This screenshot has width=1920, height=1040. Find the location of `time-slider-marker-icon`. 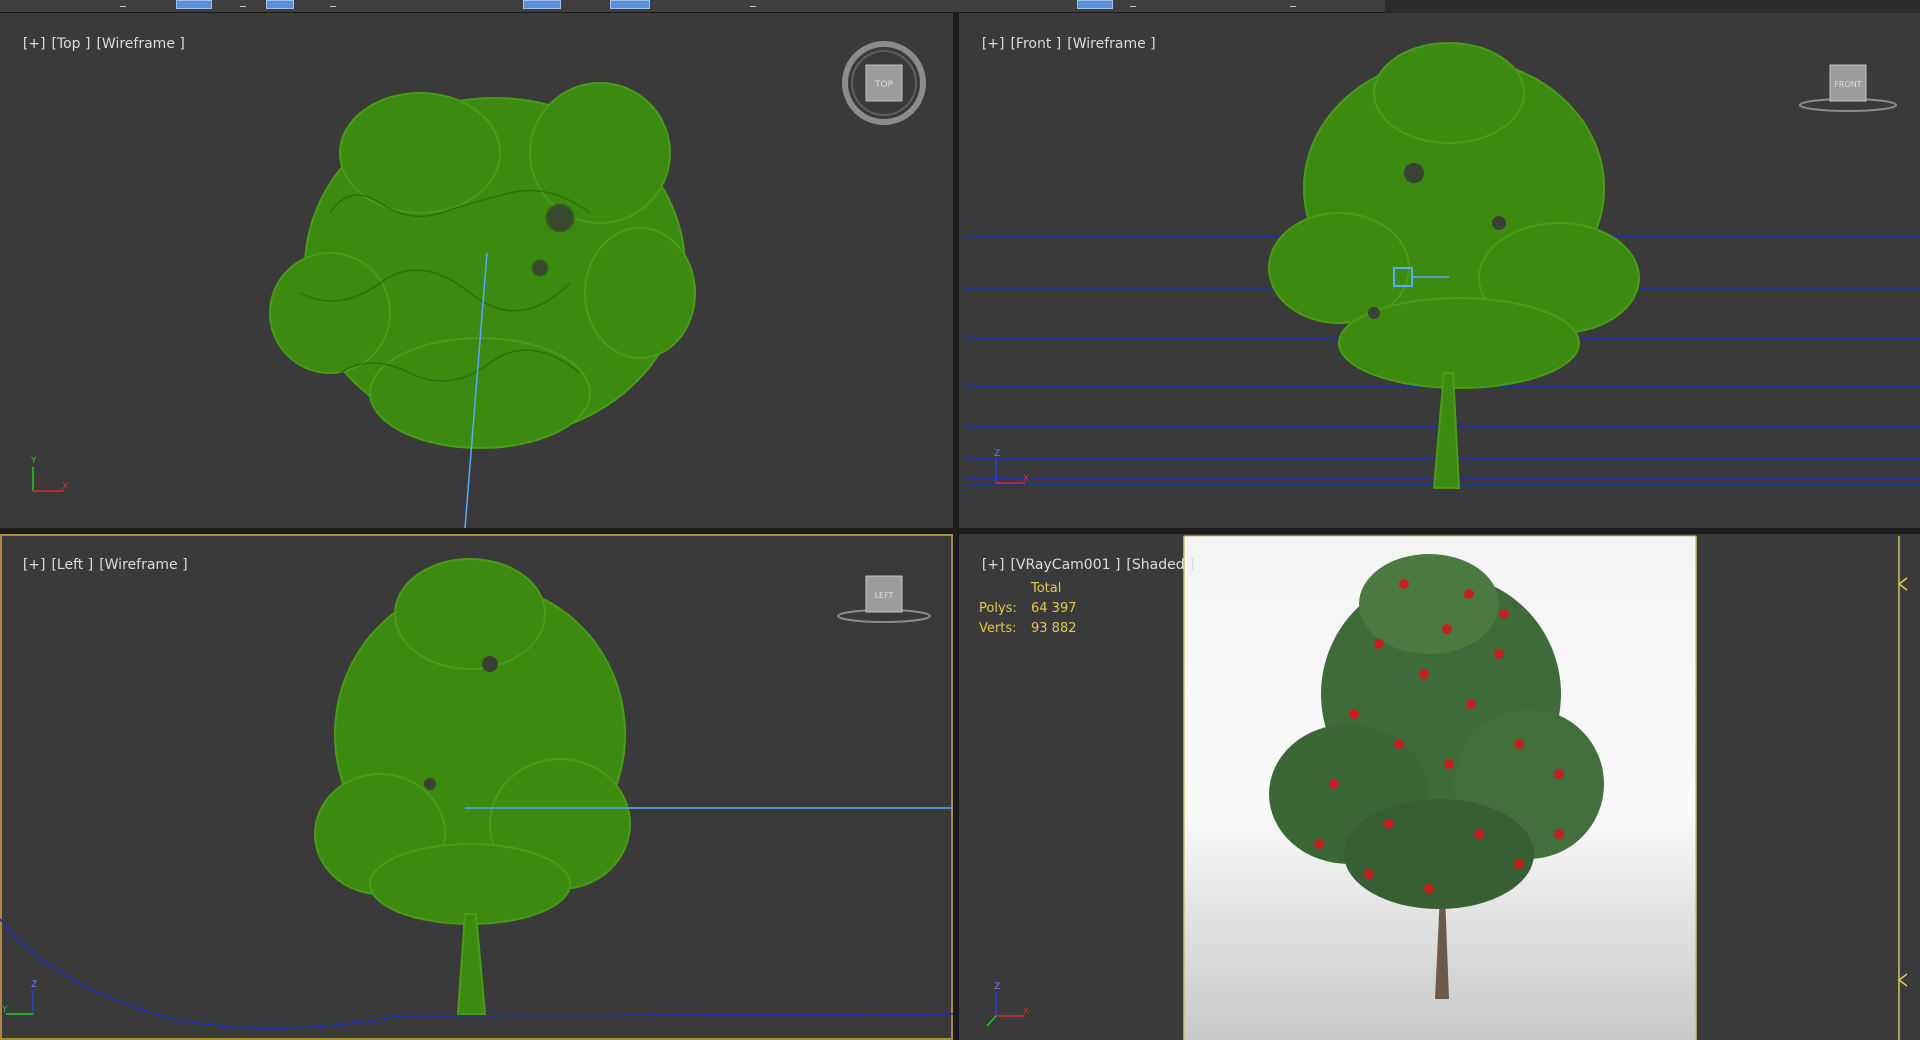

time-slider-marker-icon is located at coordinates (1902, 788).